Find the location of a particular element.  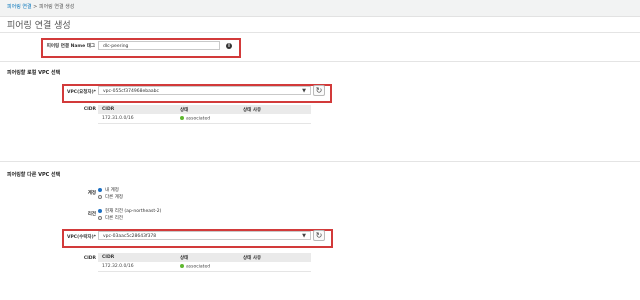

local-vpc-section-title: 피어링할 로컬 VPC 선택 is located at coordinates (34, 73).